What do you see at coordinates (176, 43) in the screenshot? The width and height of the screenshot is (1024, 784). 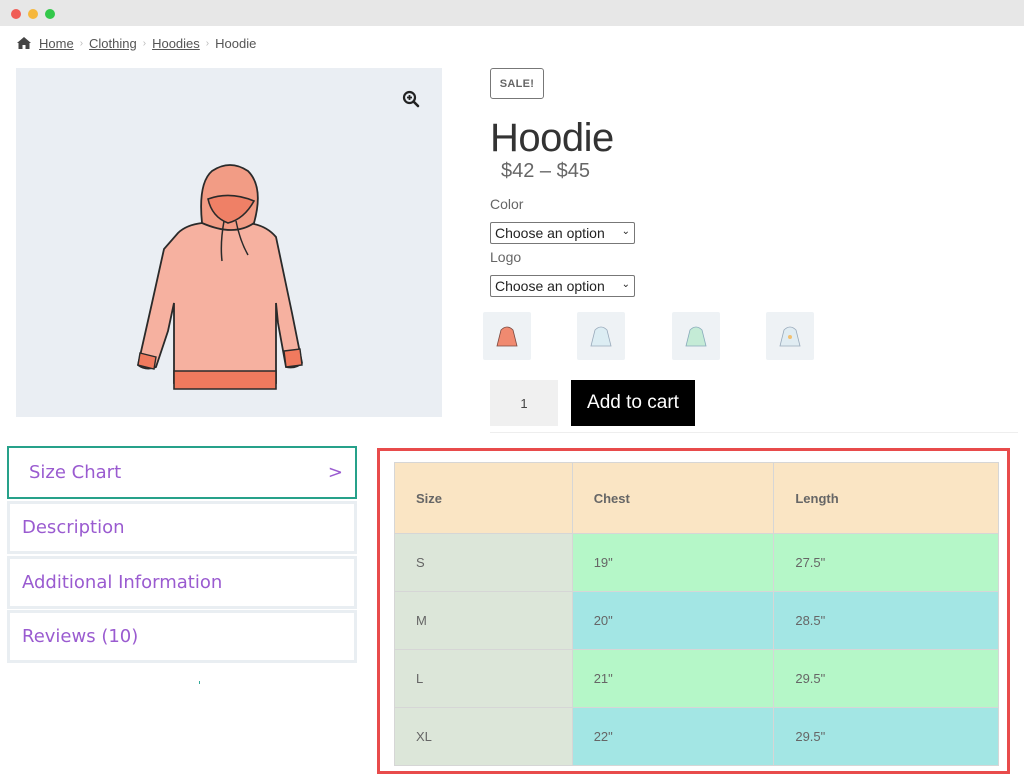 I see `breadcrumb-hoodies: Hoodies` at bounding box center [176, 43].